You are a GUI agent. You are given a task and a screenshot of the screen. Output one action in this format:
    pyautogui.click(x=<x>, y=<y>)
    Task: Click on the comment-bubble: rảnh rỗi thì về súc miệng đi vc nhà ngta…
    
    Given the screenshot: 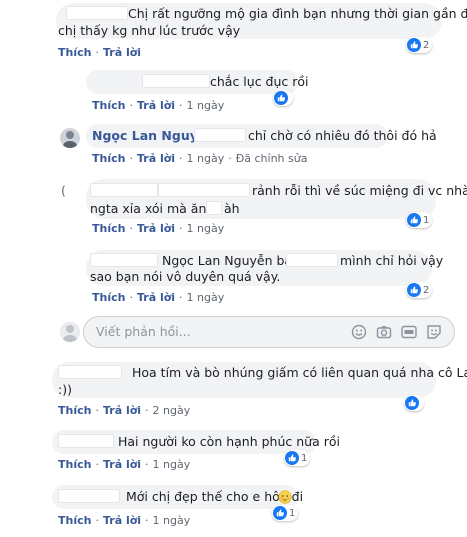 What is the action you would take?
    pyautogui.click(x=276, y=199)
    